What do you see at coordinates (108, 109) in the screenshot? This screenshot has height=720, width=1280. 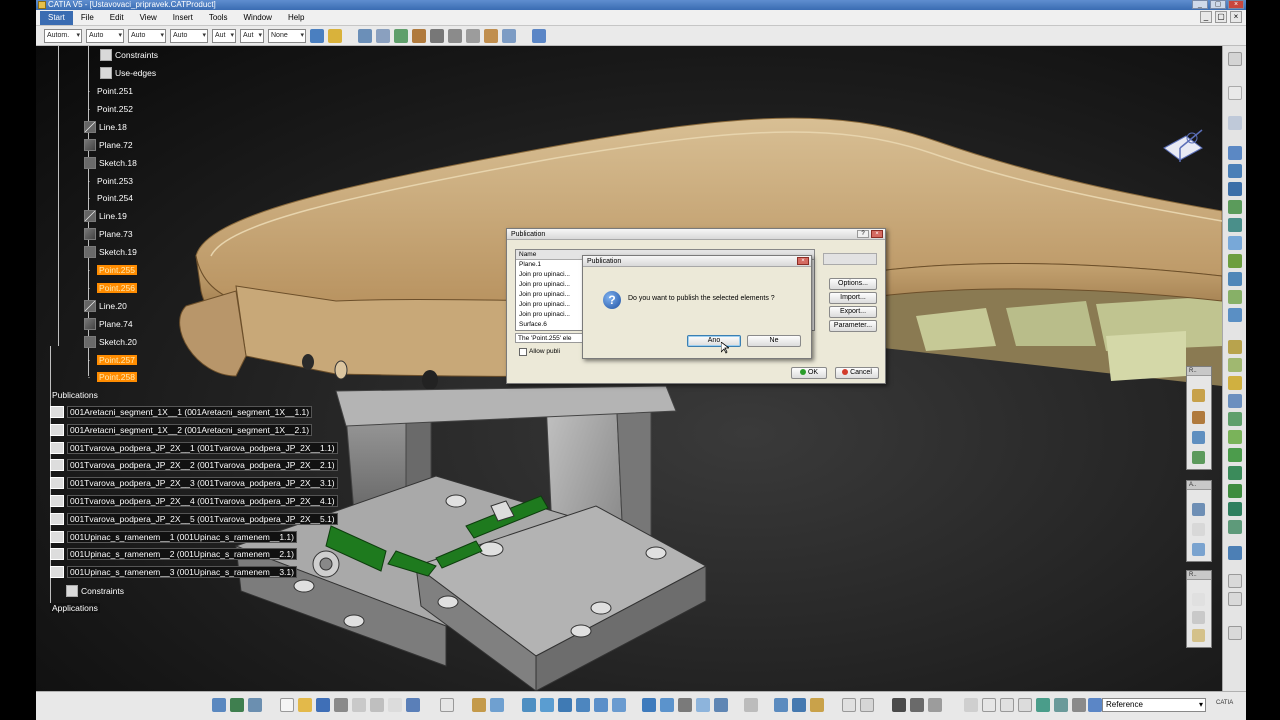 I see `tree-item-feature: · Point.252` at bounding box center [108, 109].